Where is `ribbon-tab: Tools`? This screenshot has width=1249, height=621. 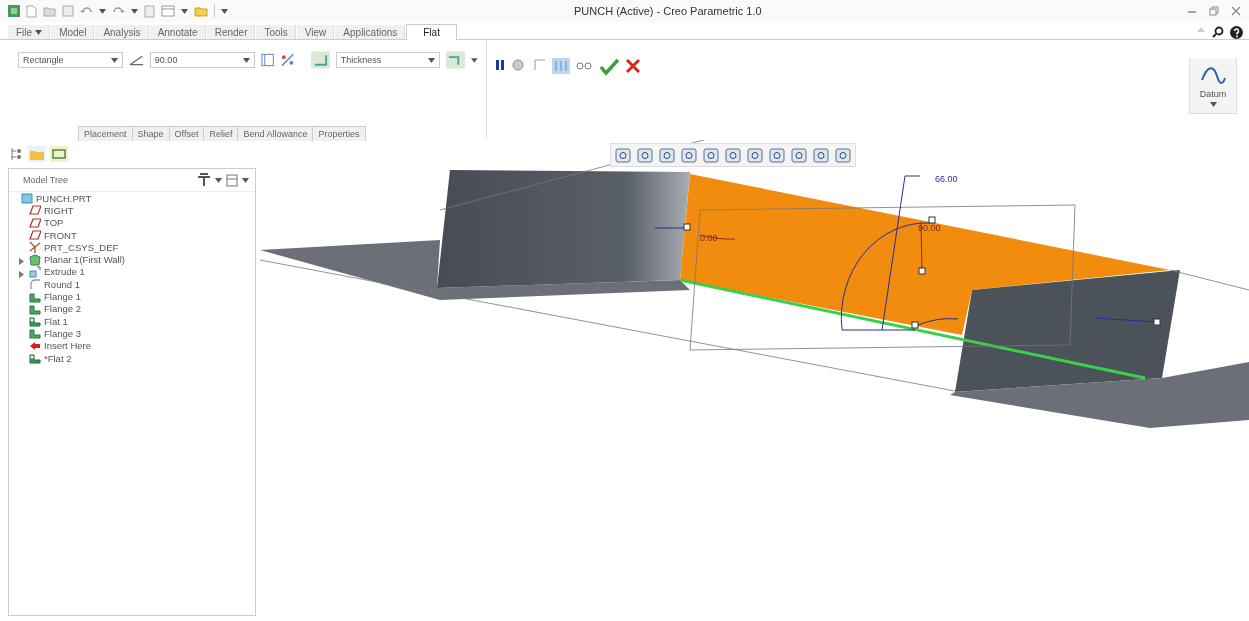
ribbon-tab: Tools is located at coordinates (276, 32).